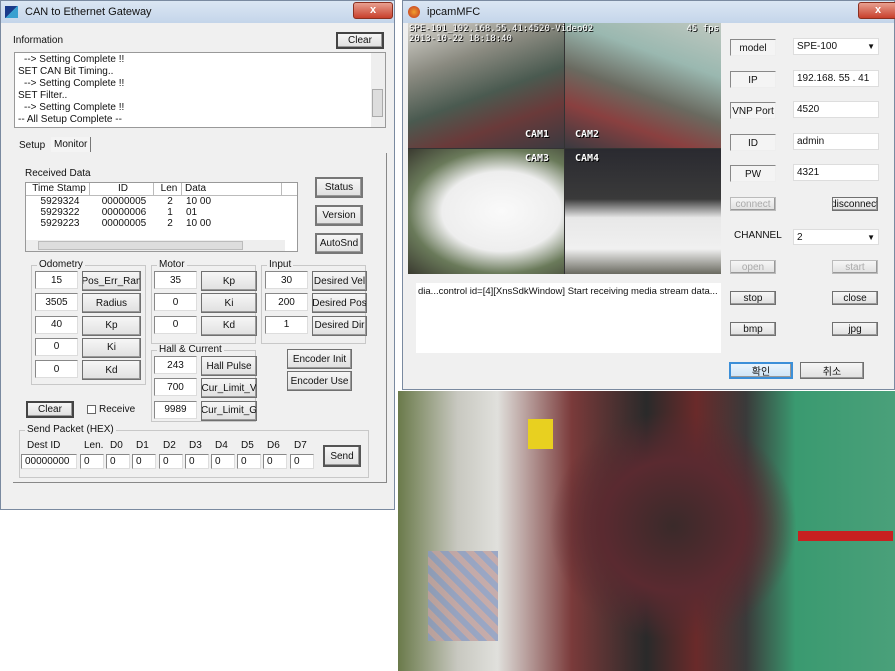  I want to click on received-data-label: Received Data, so click(58, 173).